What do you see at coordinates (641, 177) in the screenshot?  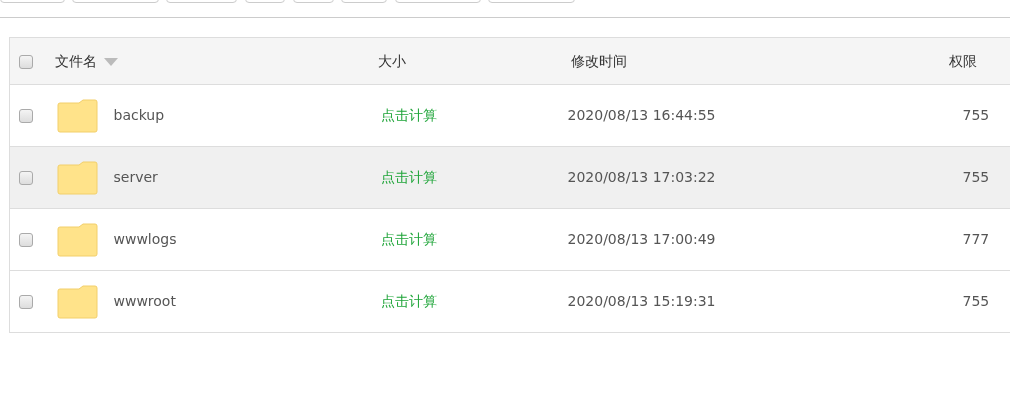 I see `modified-time: 2020/08/13 17:03:22` at bounding box center [641, 177].